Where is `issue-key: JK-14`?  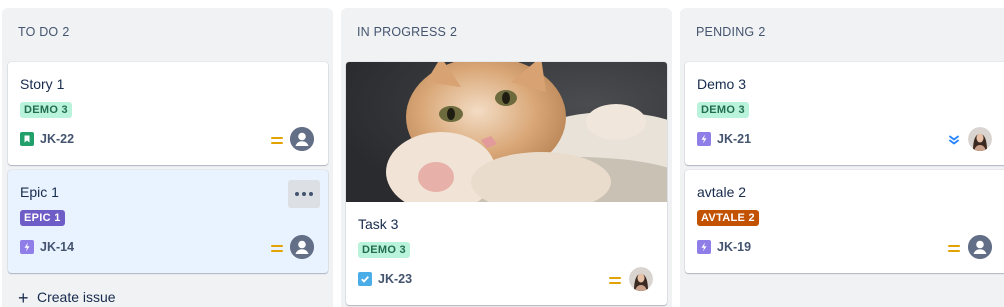 issue-key: JK-14 is located at coordinates (57, 247).